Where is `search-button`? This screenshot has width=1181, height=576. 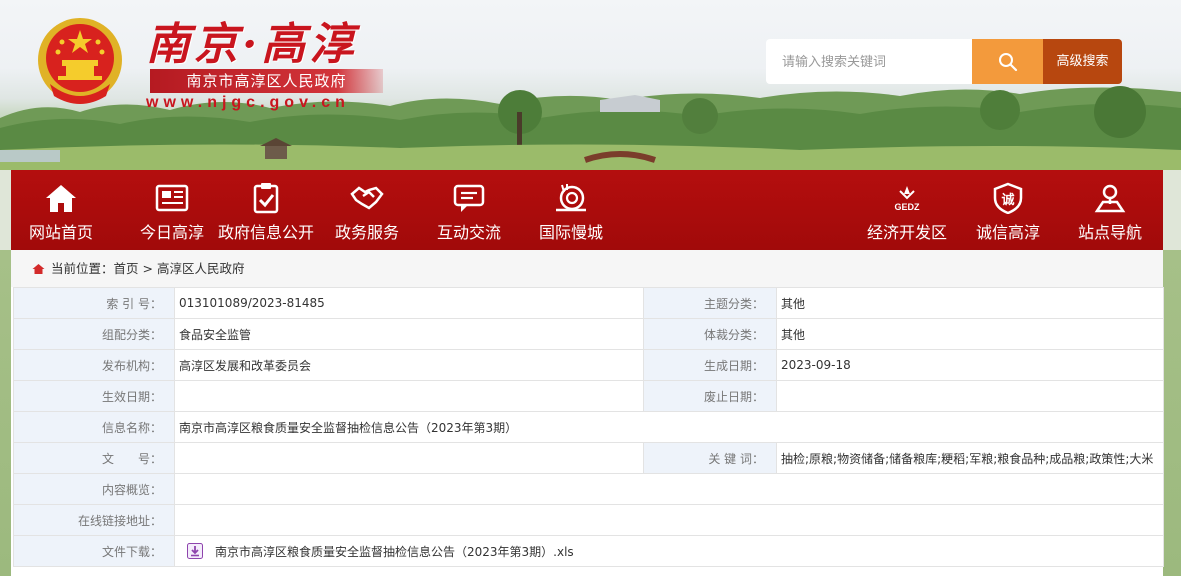 search-button is located at coordinates (1007, 61).